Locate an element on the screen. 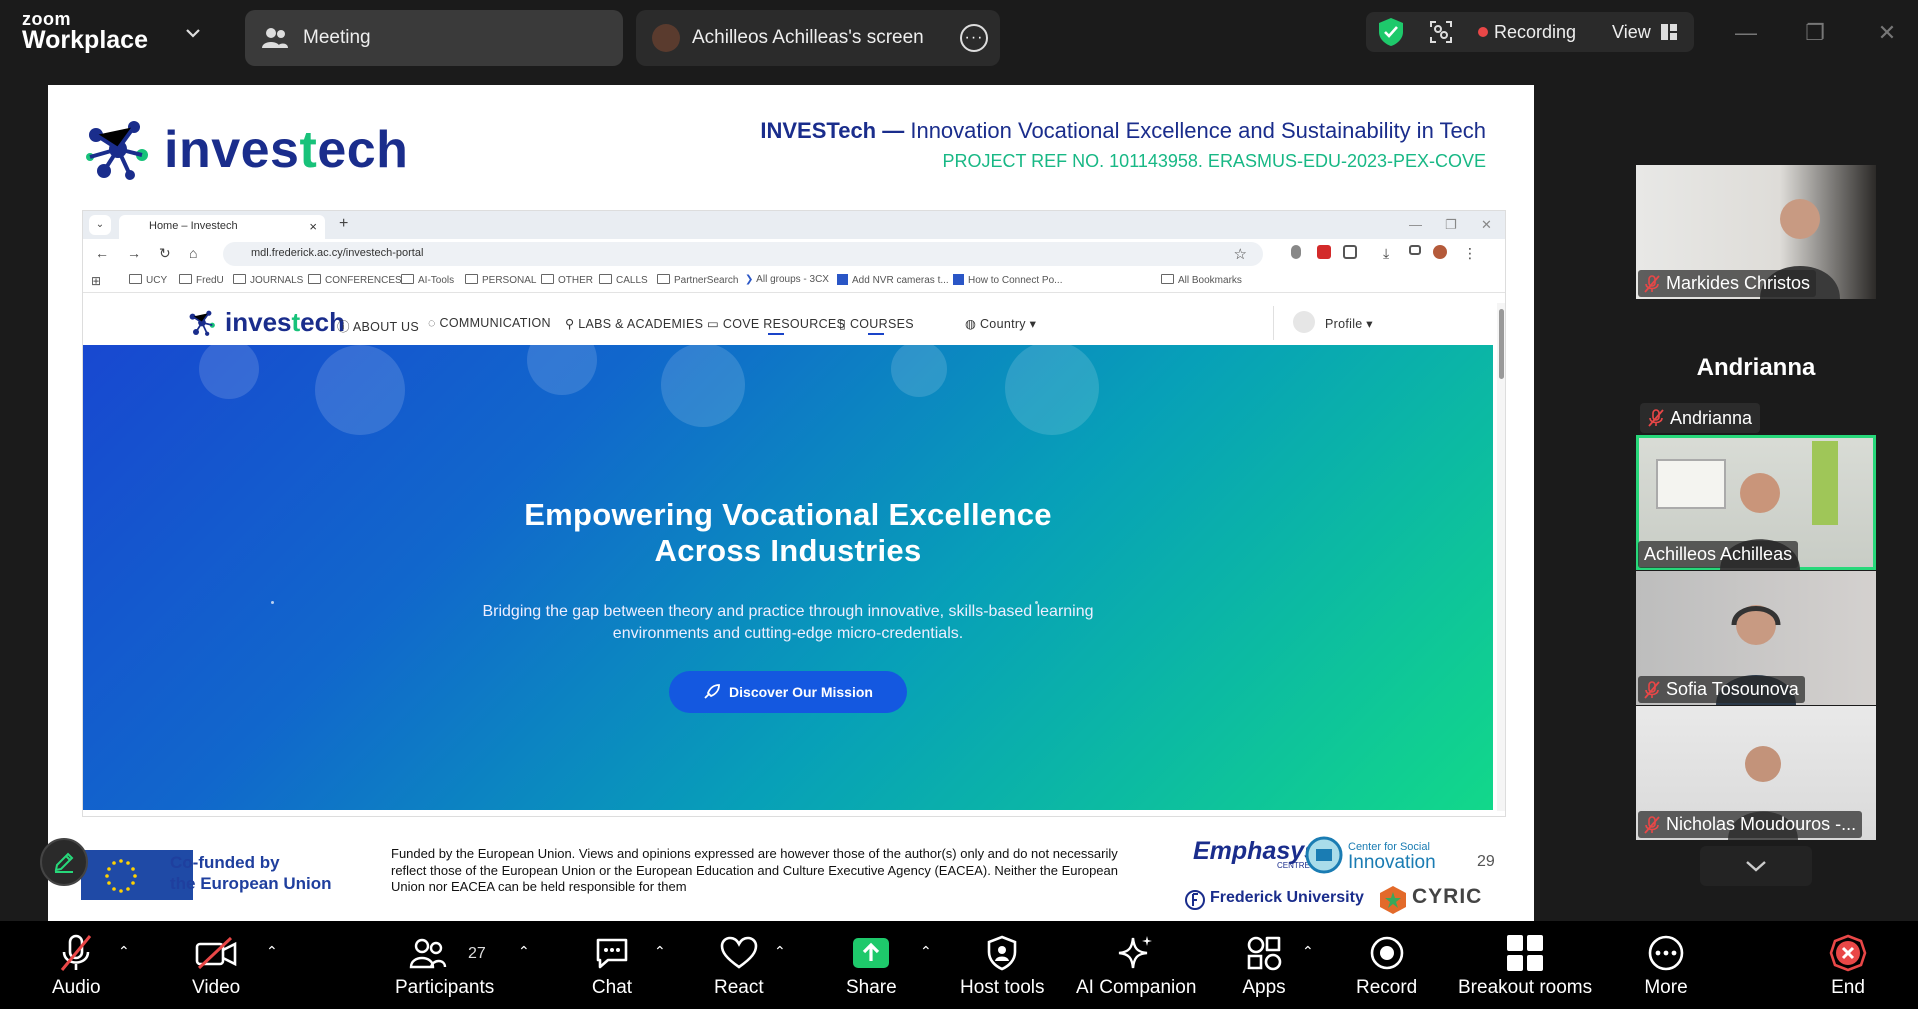 The image size is (1918, 1009). partner-frederick-logo: Frederick University is located at coordinates (1287, 897).